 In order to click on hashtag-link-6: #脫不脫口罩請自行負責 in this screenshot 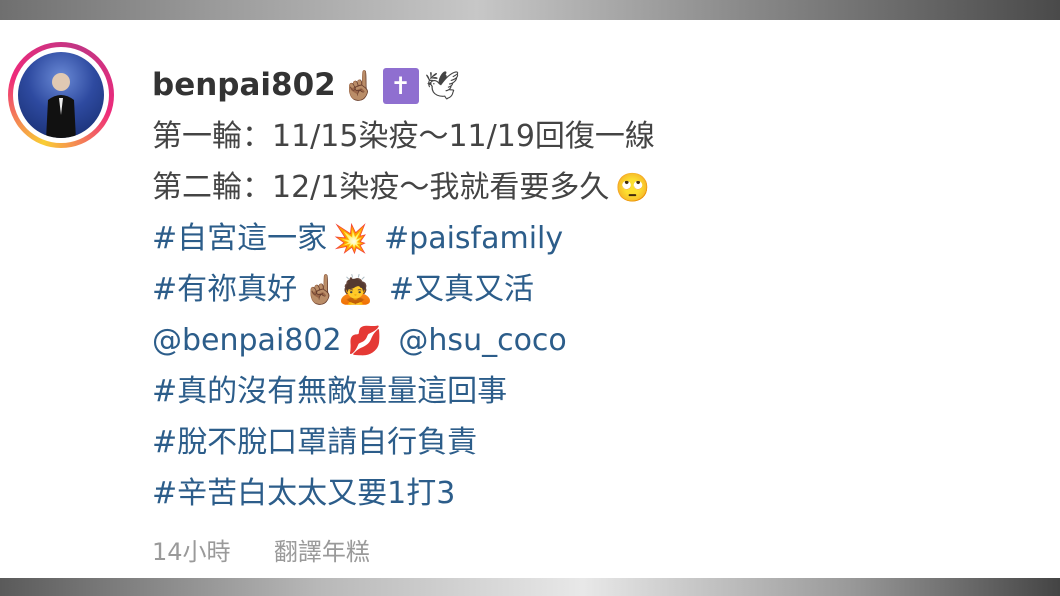, I will do `click(314, 442)`.